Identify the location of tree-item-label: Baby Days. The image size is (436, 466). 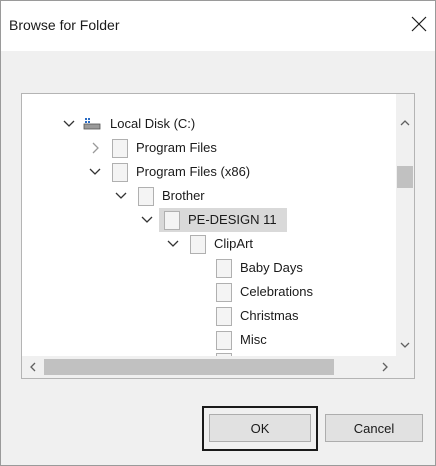
(271, 267).